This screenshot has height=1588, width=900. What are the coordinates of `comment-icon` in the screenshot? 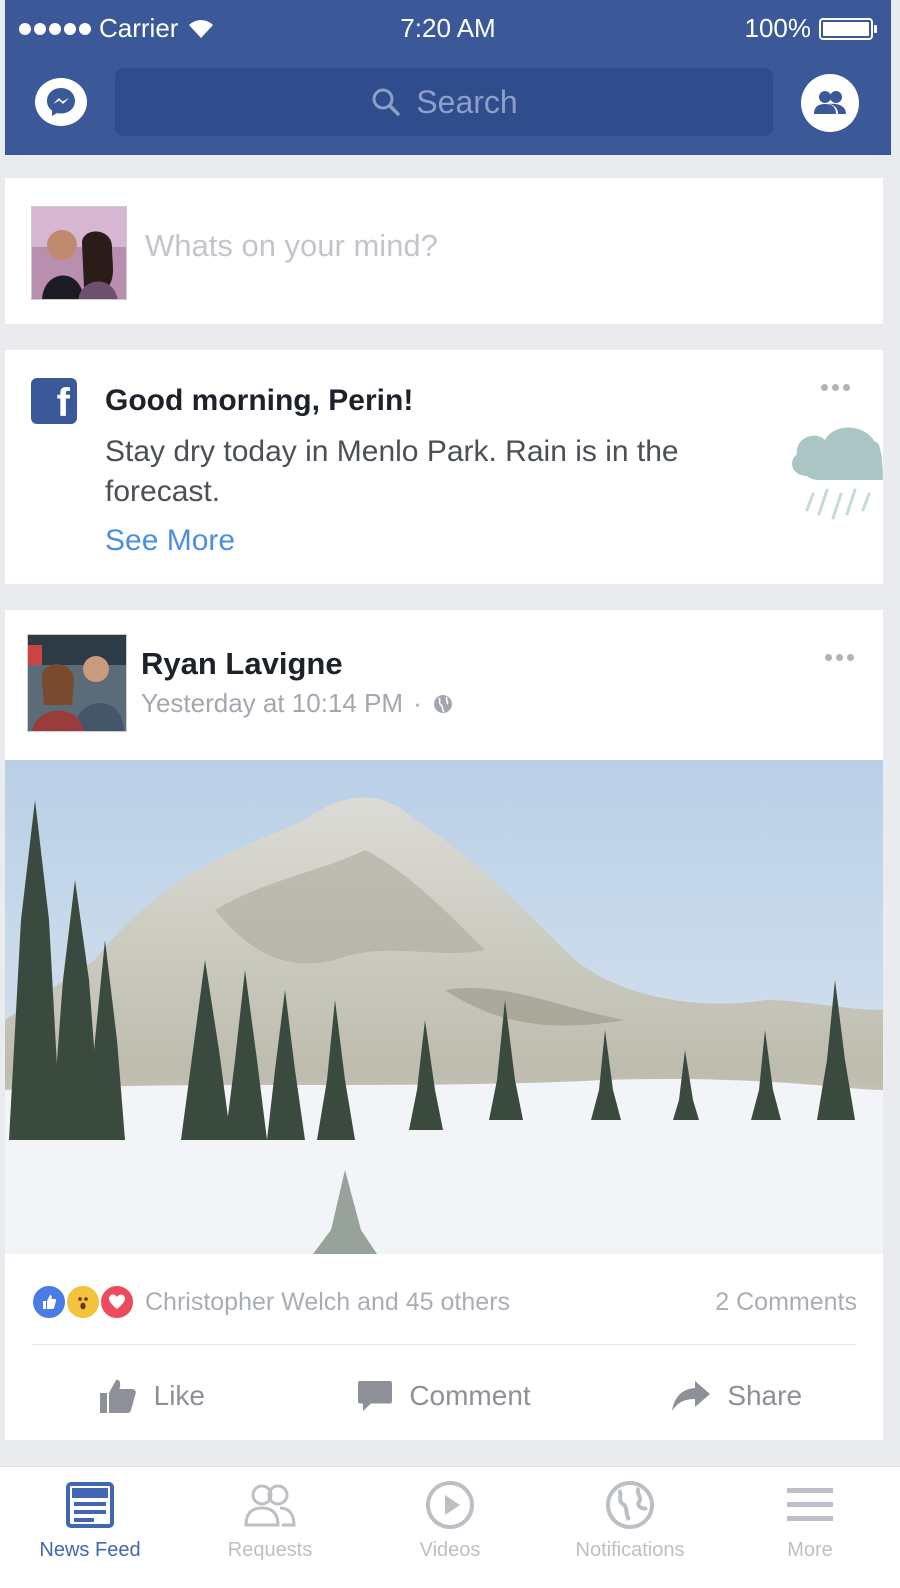 It's located at (375, 1396).